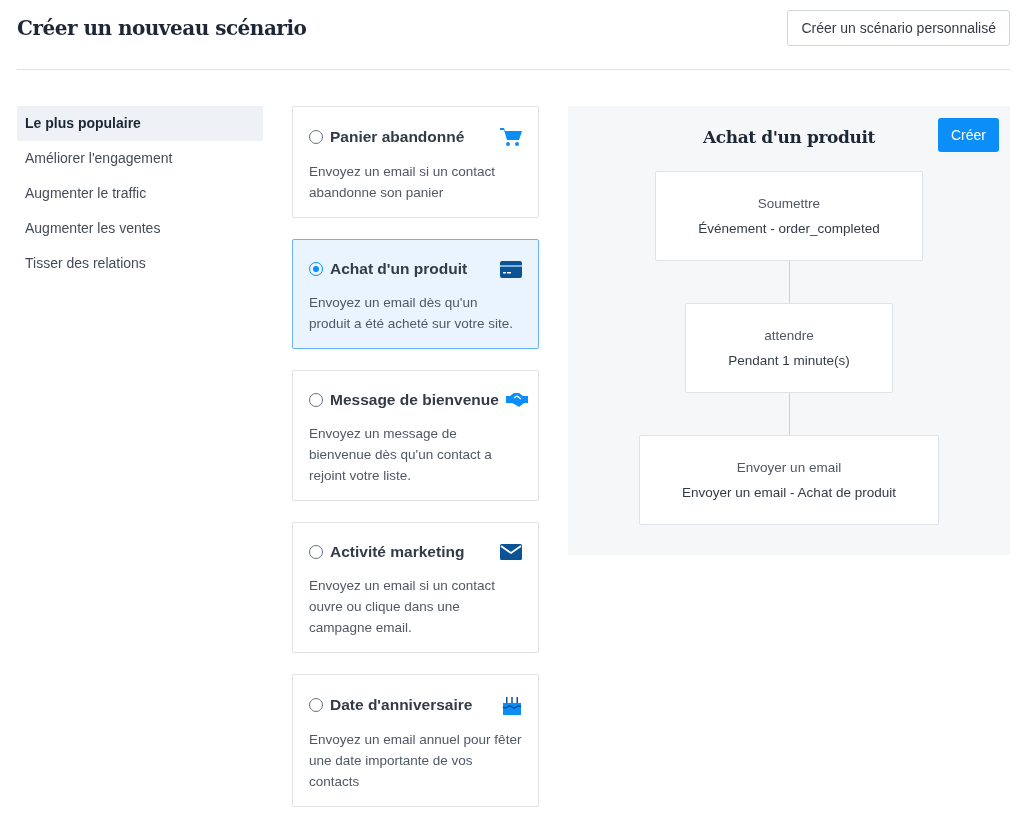  What do you see at coordinates (140, 228) in the screenshot?
I see `sidebar-item: Augmenter les ventes` at bounding box center [140, 228].